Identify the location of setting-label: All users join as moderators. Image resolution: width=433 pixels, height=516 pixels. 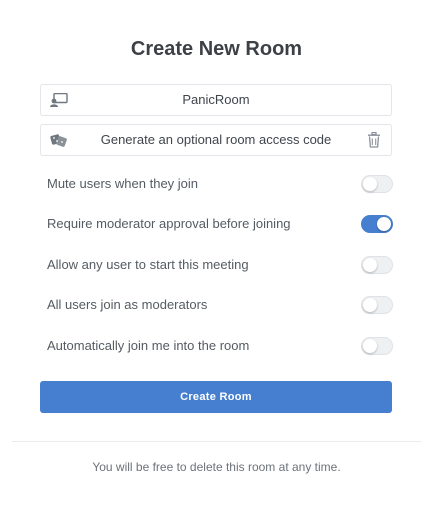
(127, 304).